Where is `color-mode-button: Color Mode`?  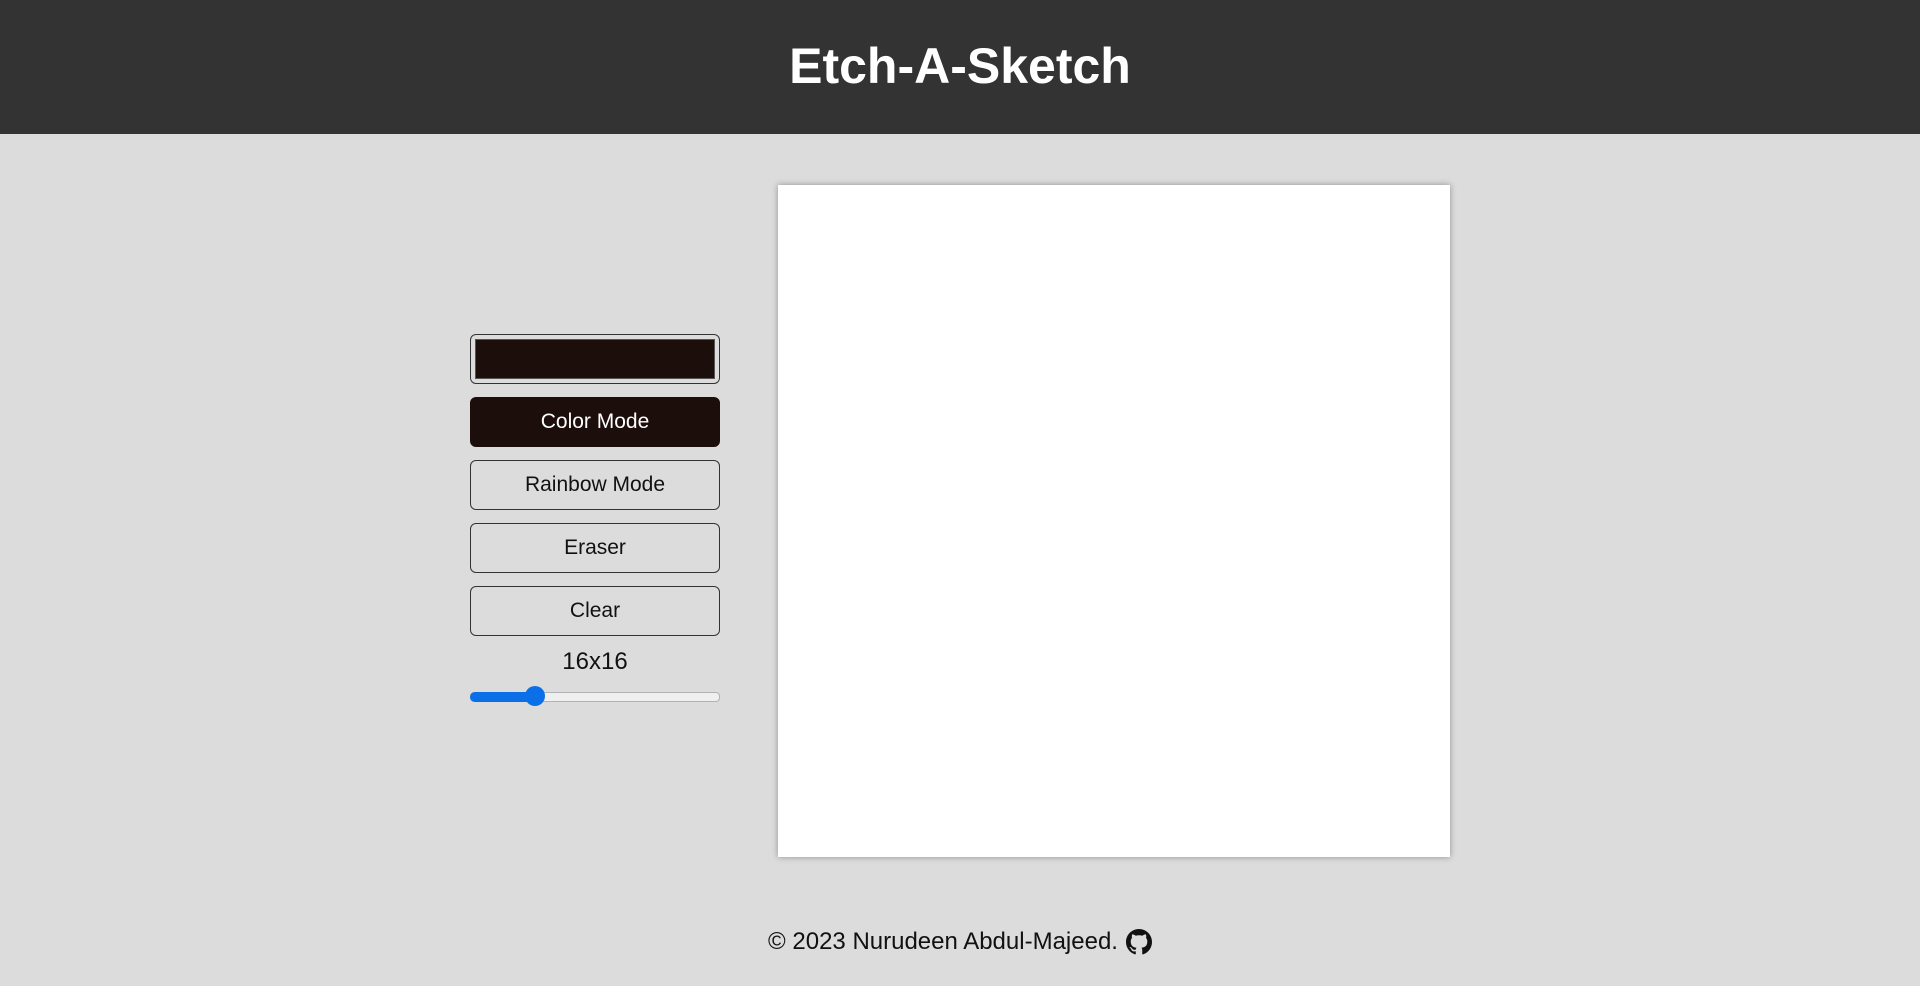
color-mode-button: Color Mode is located at coordinates (595, 422).